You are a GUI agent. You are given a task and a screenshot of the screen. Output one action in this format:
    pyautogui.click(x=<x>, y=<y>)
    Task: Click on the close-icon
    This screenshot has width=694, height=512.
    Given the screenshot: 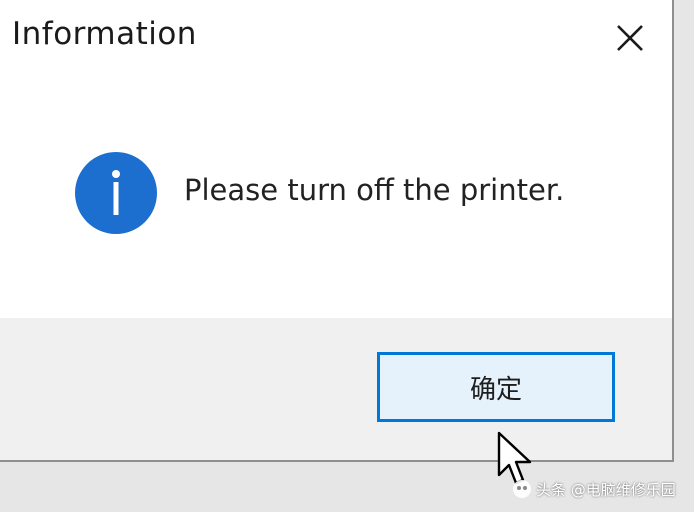 What is the action you would take?
    pyautogui.click(x=630, y=38)
    